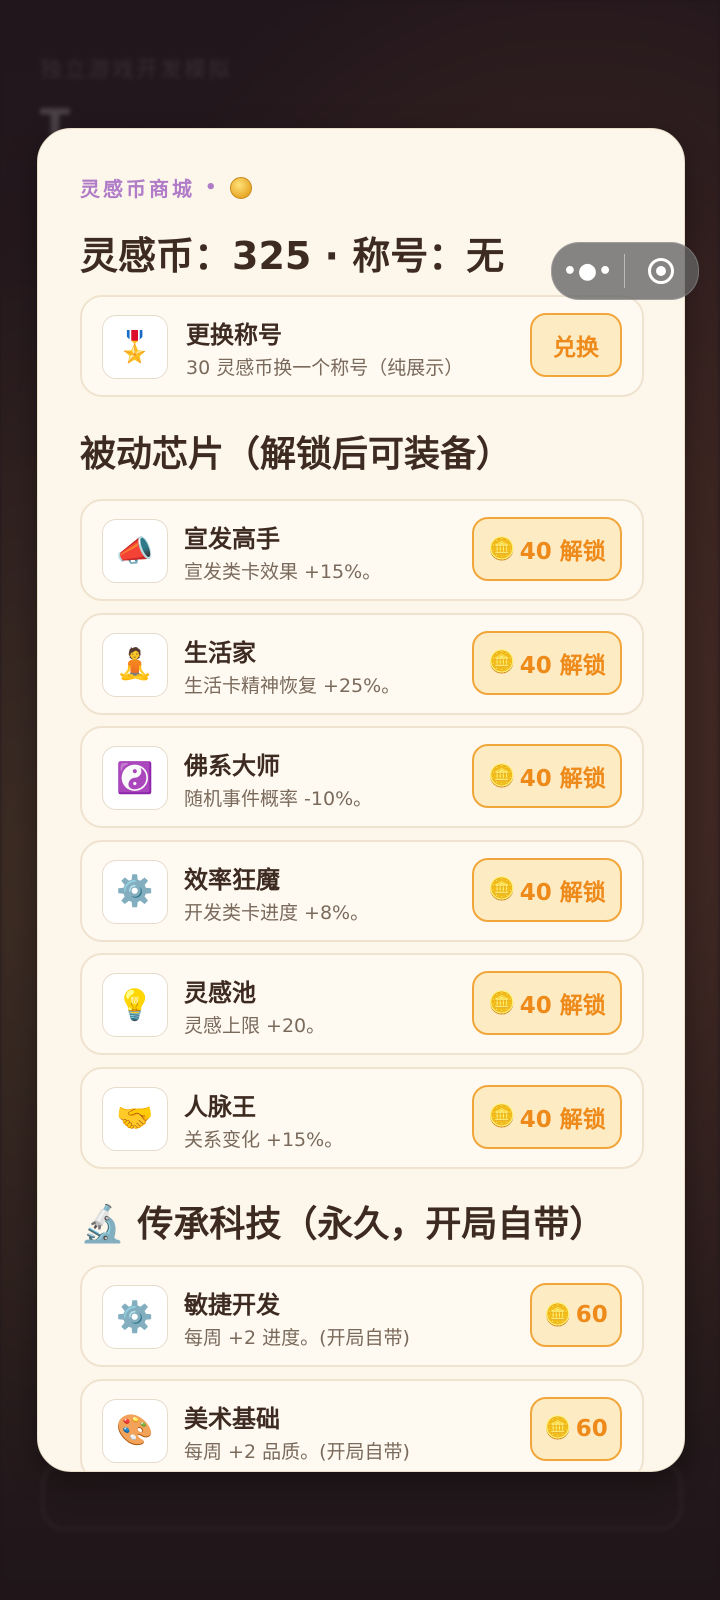  Describe the element at coordinates (220, 652) in the screenshot. I see `row-title: 生活家` at that location.